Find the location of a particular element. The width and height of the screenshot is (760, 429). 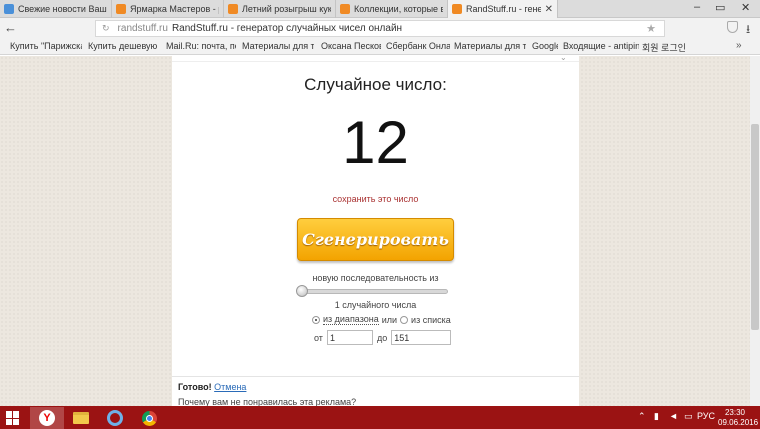

radio-list-label: из списка is located at coordinates (431, 320).